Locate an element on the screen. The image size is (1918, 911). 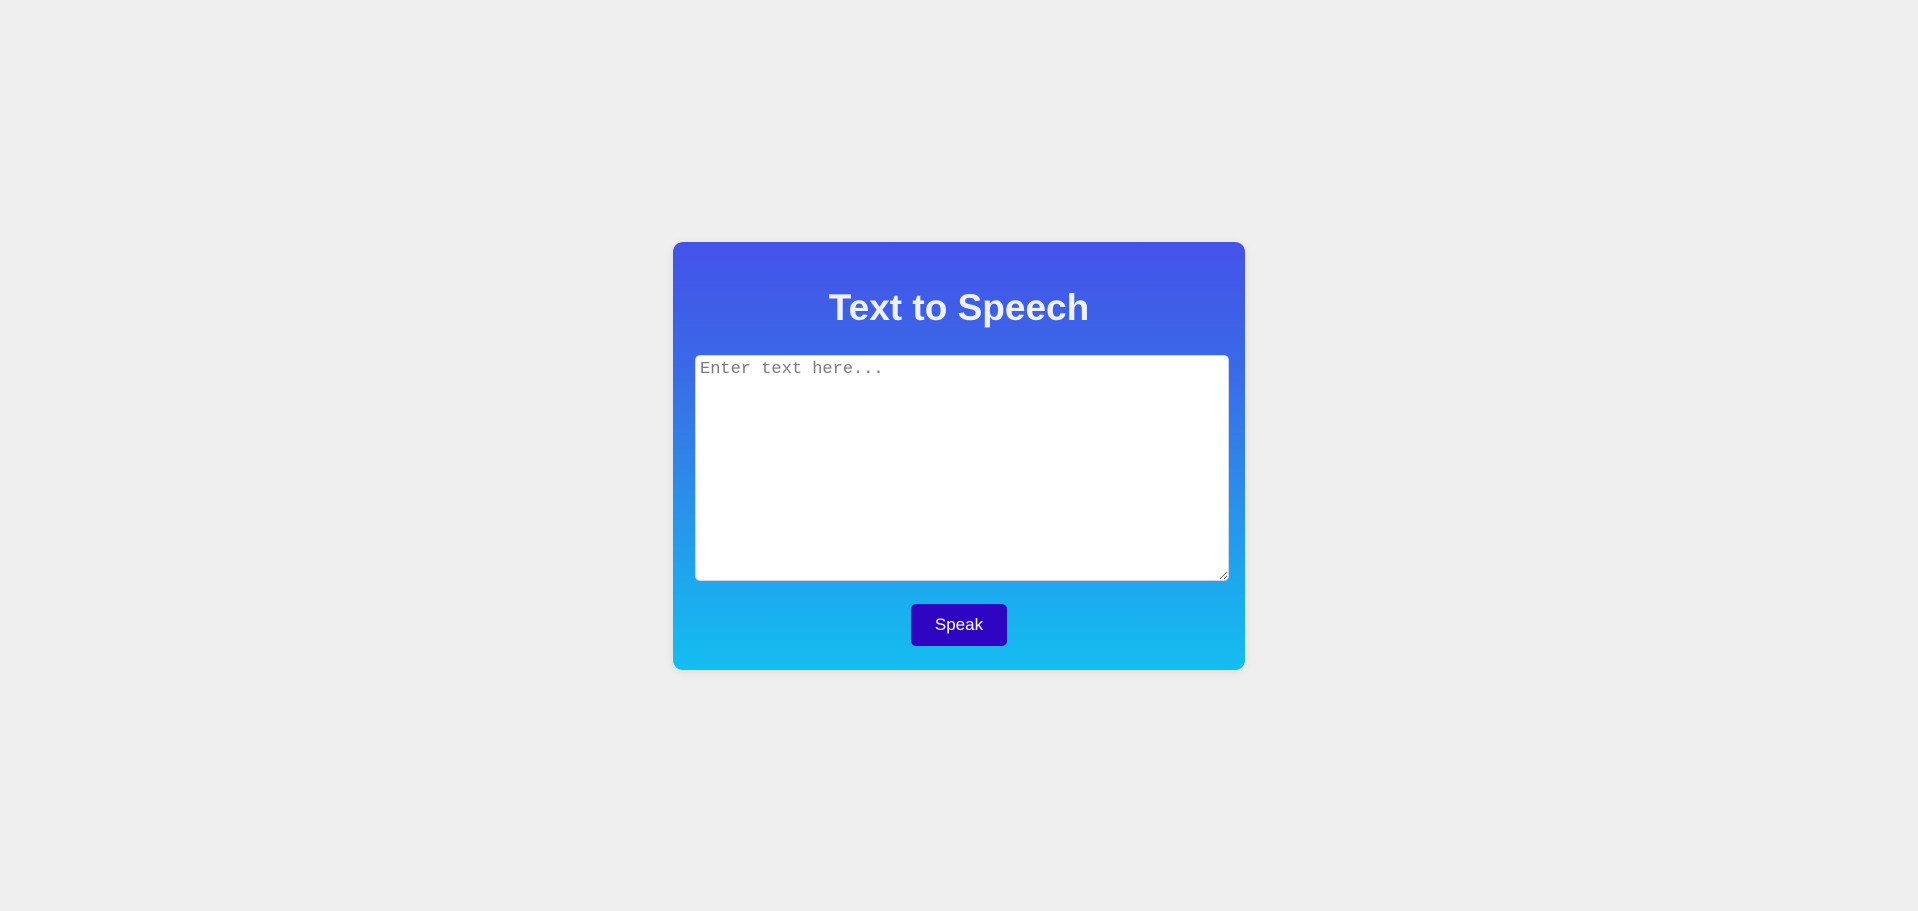
tts-card: Text to Speech Speak is located at coordinates (959, 456).